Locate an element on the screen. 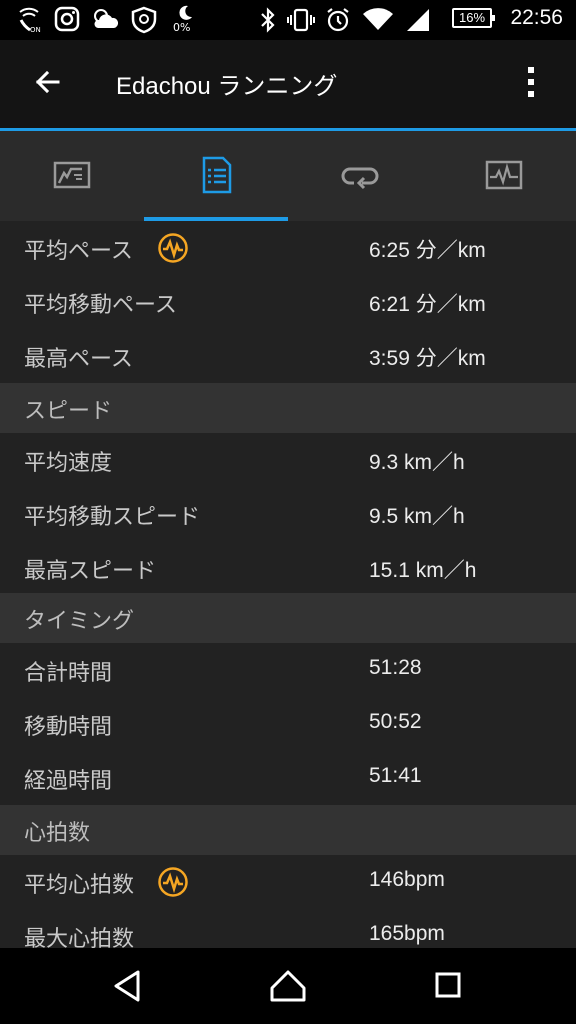 The image size is (576, 1024). wifi-calling-icon: ON is located at coordinates (30, 20).